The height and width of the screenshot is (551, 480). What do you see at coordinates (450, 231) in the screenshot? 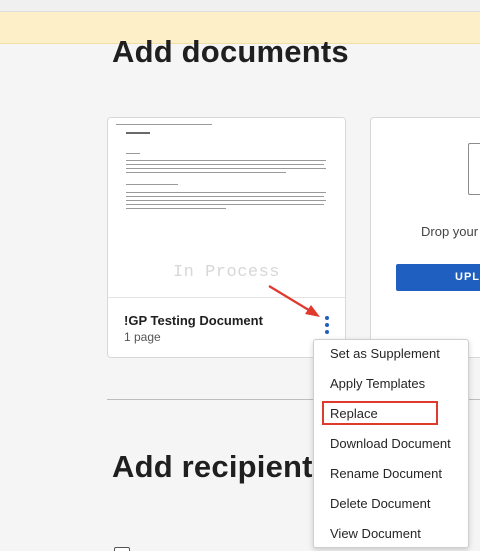
I see `drop-files-text: Drop your` at bounding box center [450, 231].